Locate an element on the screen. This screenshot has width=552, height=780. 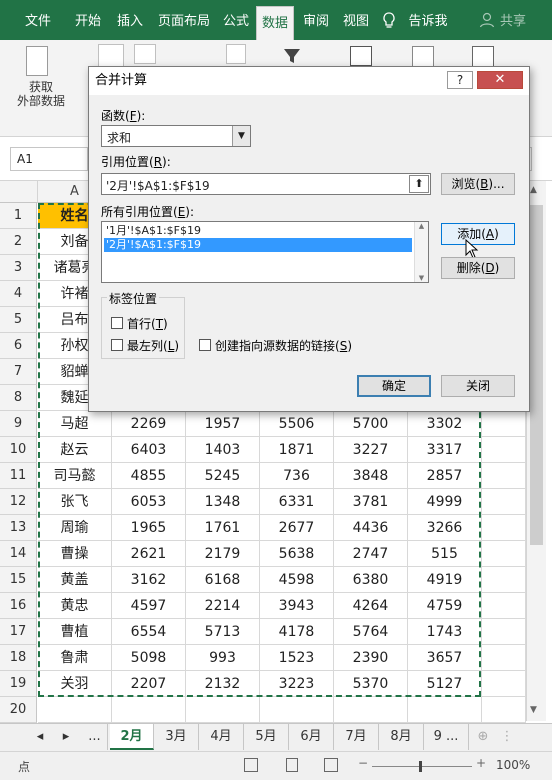
row-header: 5 is located at coordinates (18, 320).